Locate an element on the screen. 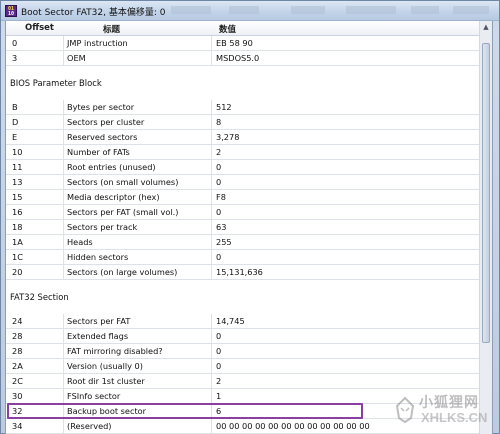 This screenshot has height=434, width=500. row-name: FAT mirroring disabled? is located at coordinates (137, 351).